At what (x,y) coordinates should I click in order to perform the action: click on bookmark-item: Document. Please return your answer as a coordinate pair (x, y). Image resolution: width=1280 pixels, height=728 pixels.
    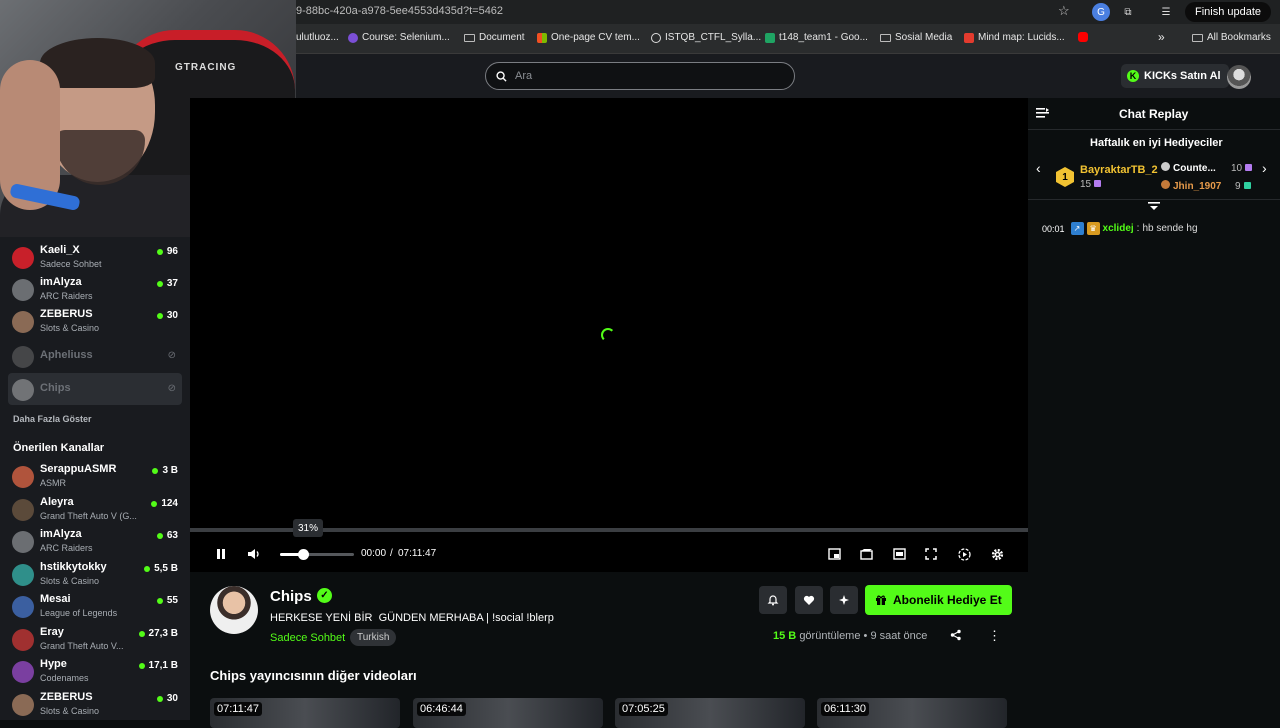
    Looking at the image, I should click on (494, 37).